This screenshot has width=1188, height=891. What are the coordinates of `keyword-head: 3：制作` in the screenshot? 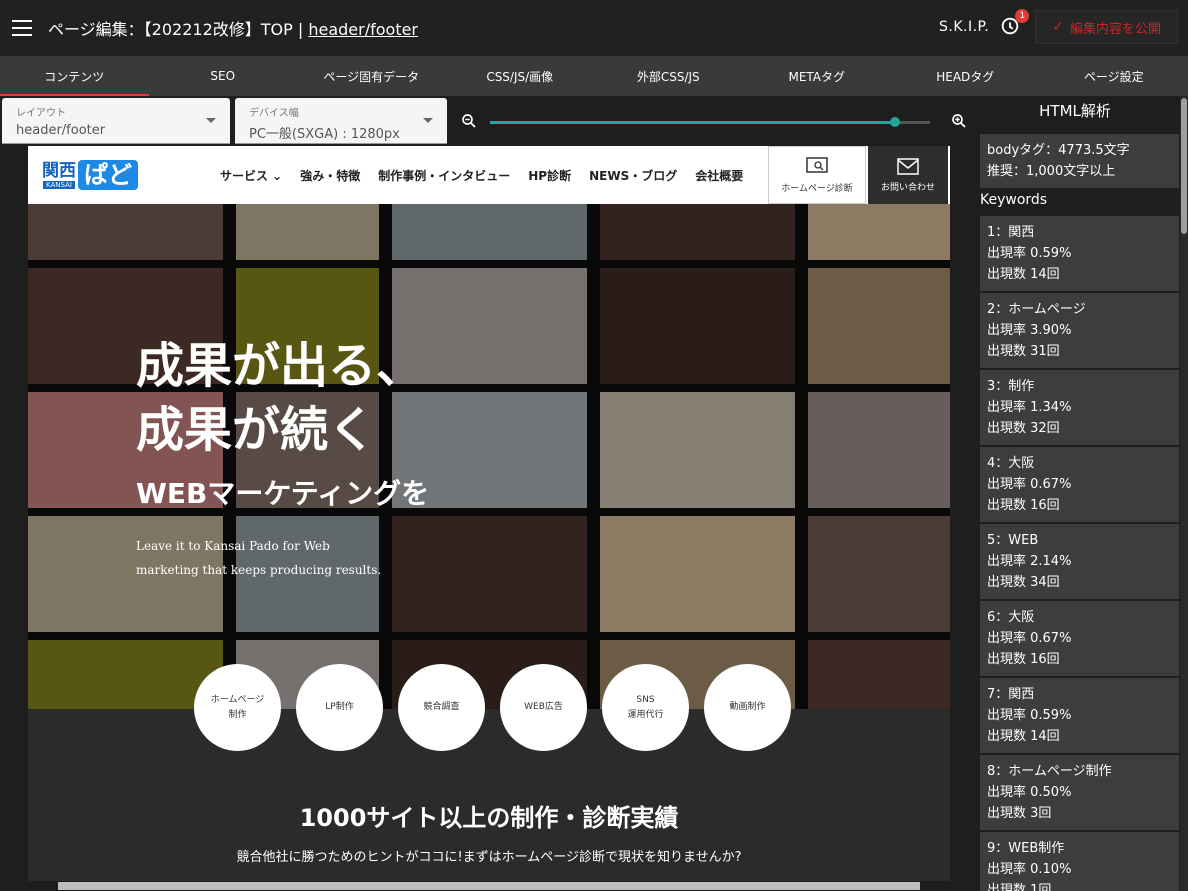 It's located at (1011, 386).